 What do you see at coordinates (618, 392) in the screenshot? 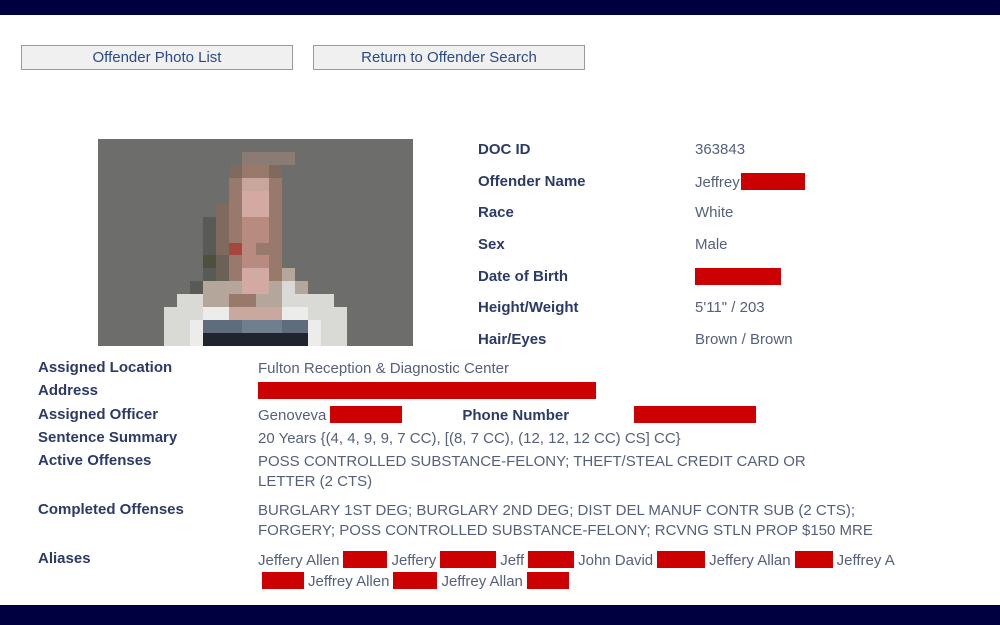
I see `address-value-redacted` at bounding box center [618, 392].